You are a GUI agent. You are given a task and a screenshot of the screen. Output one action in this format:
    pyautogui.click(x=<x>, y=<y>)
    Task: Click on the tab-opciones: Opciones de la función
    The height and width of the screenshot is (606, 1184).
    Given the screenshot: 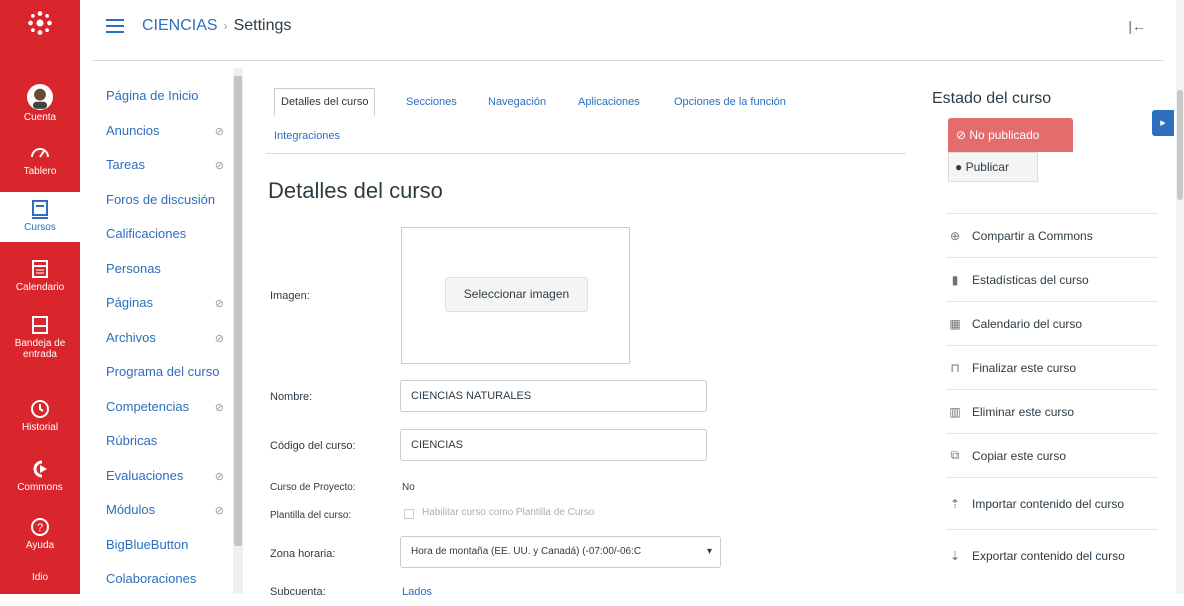 What is the action you would take?
    pyautogui.click(x=730, y=102)
    